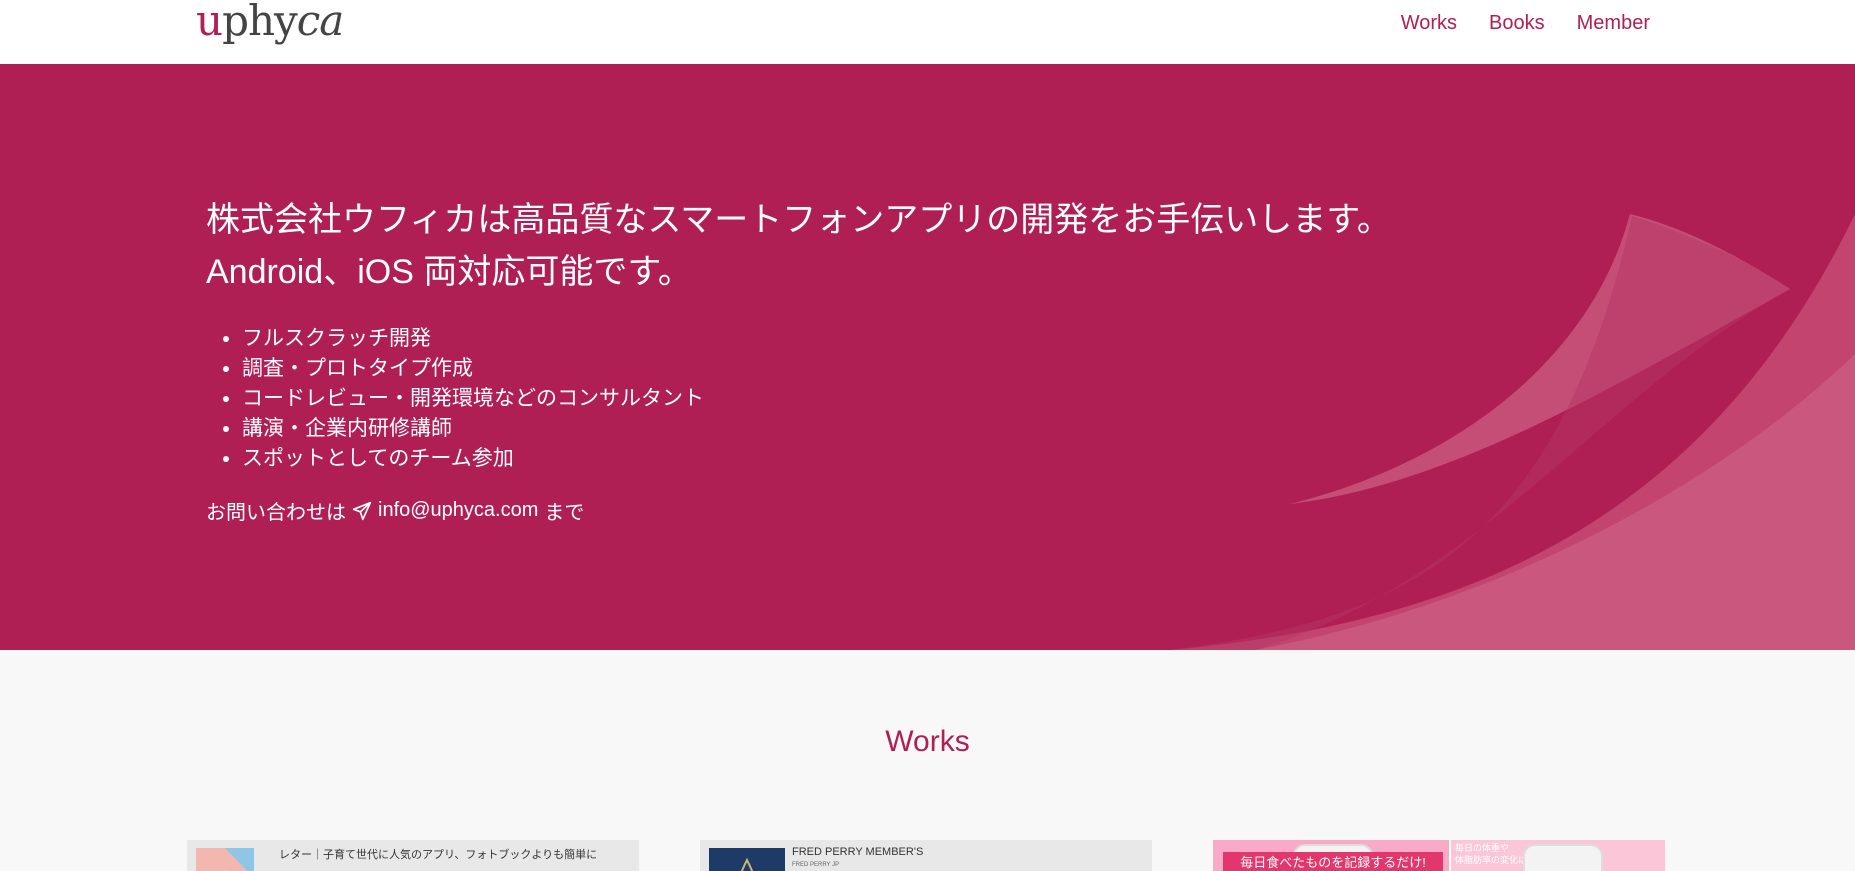 The width and height of the screenshot is (1855, 871). What do you see at coordinates (564, 513) in the screenshot?
I see `contact-suffix: まで` at bounding box center [564, 513].